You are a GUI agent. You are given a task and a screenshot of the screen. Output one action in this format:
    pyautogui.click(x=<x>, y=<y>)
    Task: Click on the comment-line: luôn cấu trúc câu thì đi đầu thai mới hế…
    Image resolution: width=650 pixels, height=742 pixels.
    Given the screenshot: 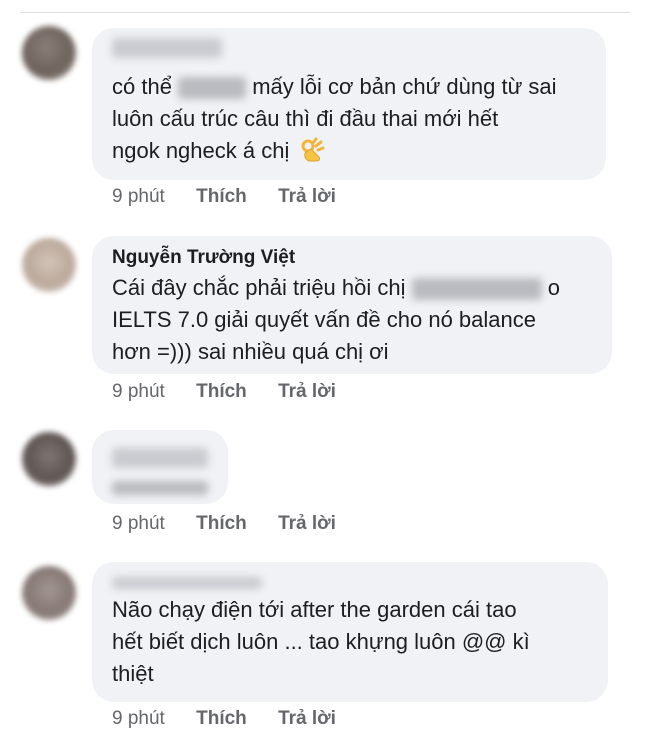 What is the action you would take?
    pyautogui.click(x=305, y=118)
    